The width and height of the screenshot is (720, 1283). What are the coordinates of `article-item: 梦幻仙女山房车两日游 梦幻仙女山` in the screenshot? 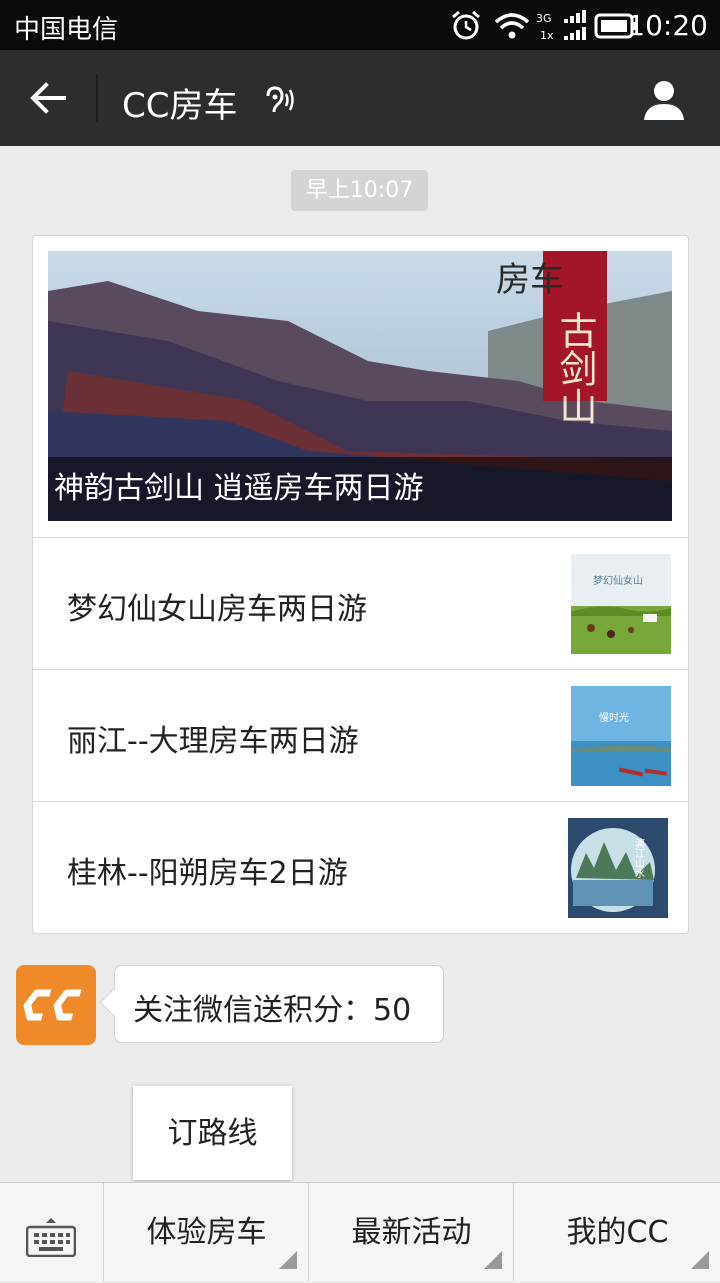 It's located at (360, 603).